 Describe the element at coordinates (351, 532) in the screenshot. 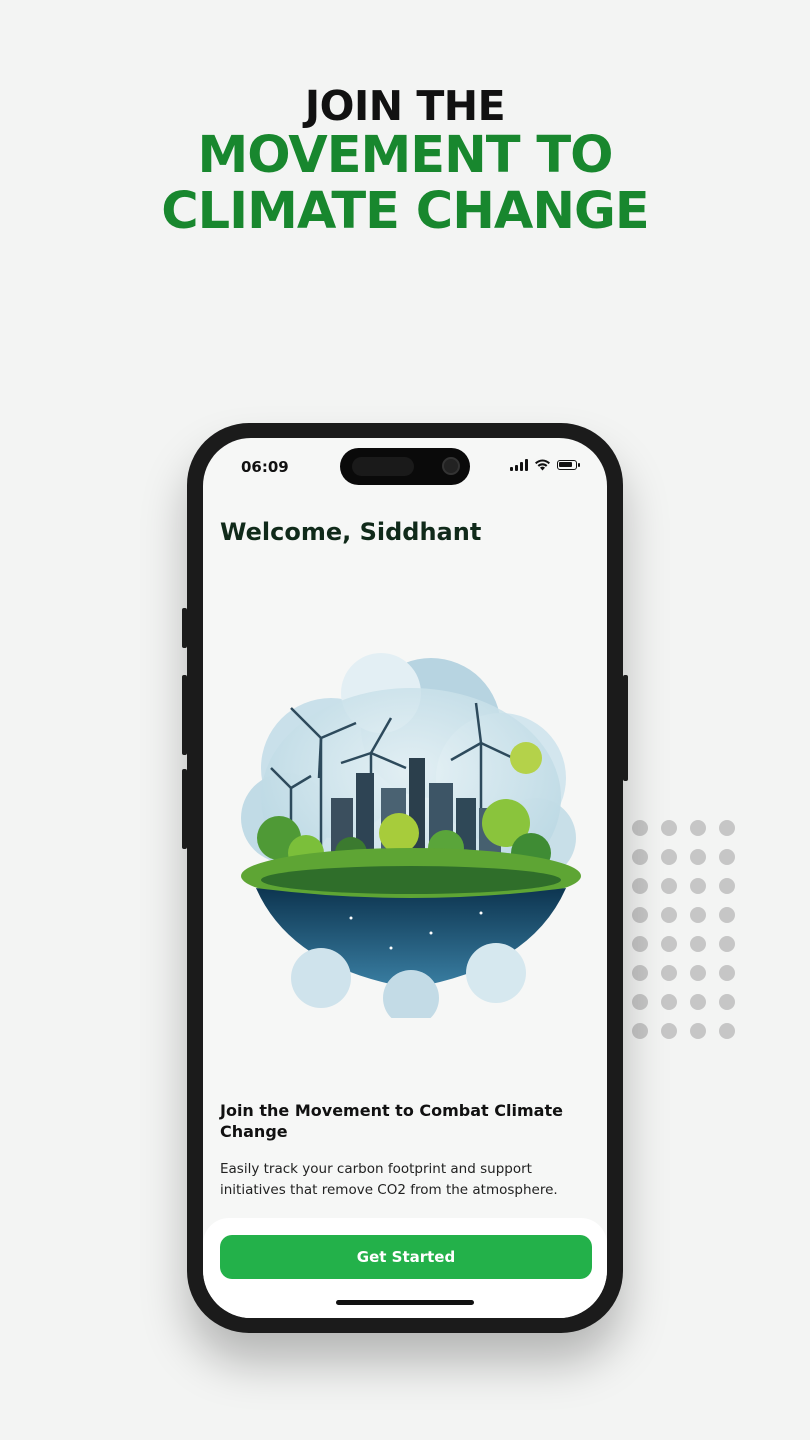

I see `welcome-heading: Welcome, Siddhant` at that location.